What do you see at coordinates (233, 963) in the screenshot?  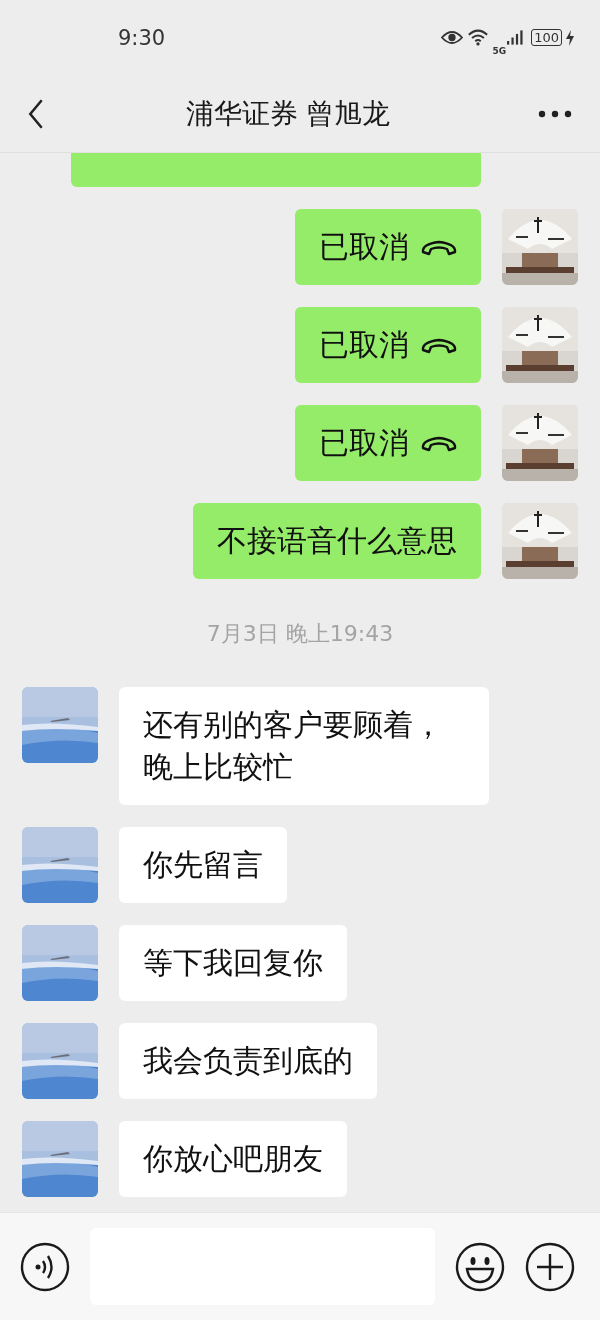 I see `message-bubble: 等下我回复你` at bounding box center [233, 963].